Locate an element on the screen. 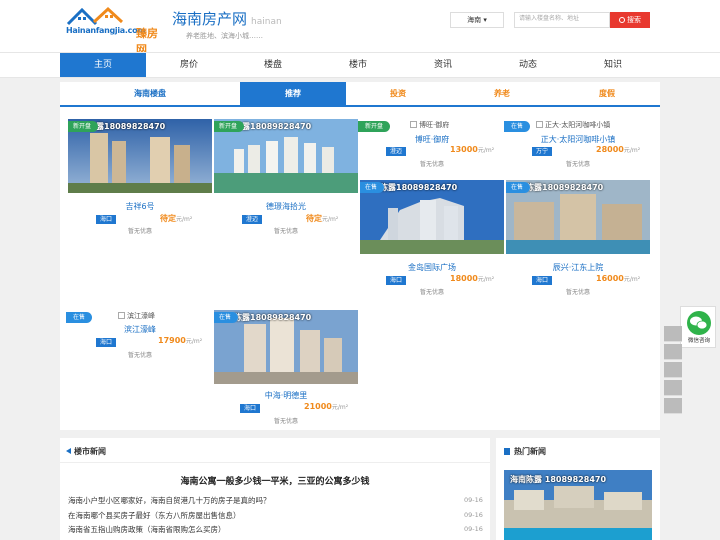  broken-image: 博旺·御府 is located at coordinates (429, 125).